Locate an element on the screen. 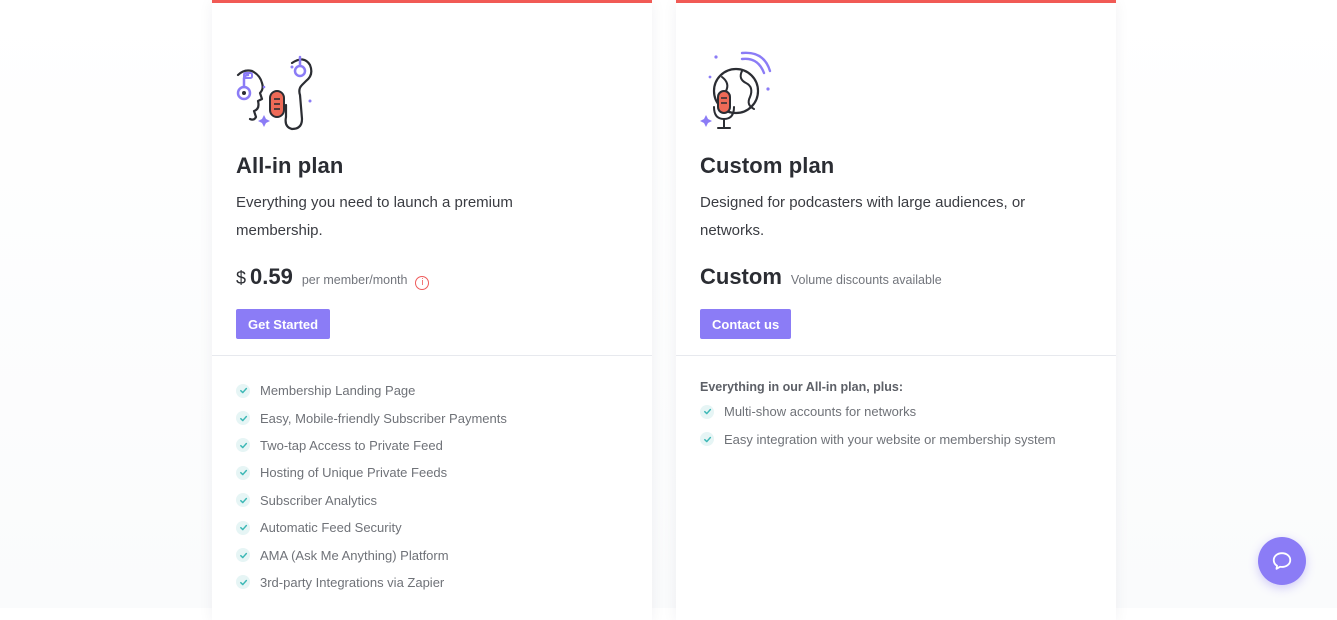  feature-item: Automatic Feed Security is located at coordinates (444, 527).